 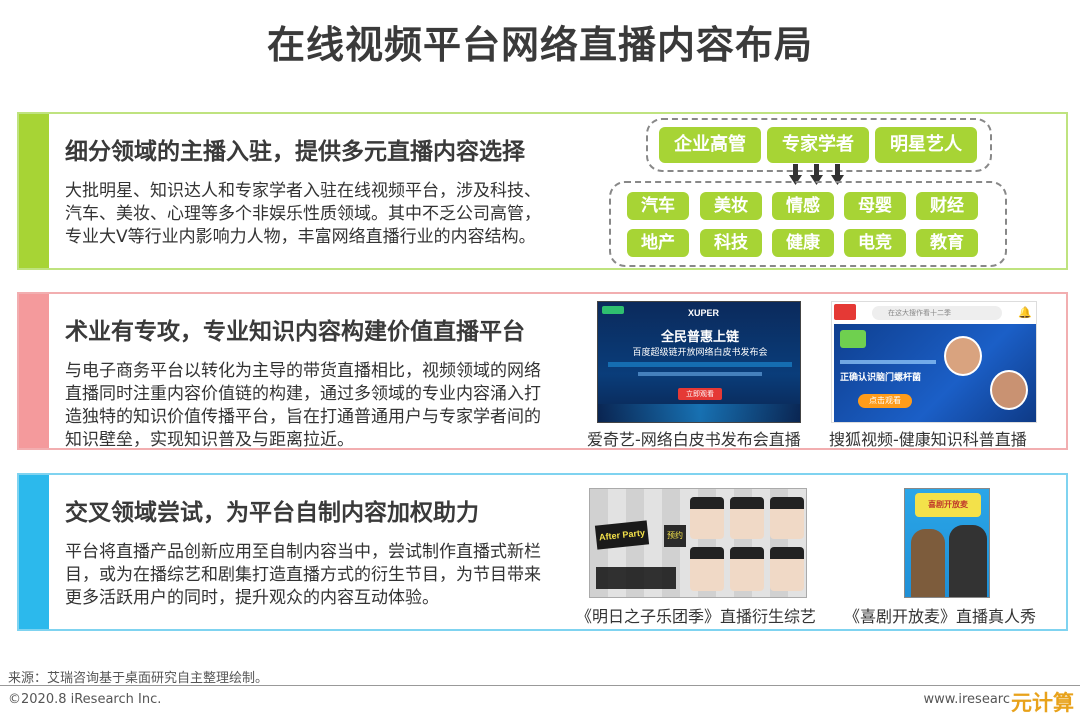 What do you see at coordinates (966, 699) in the screenshot?
I see `site-url: www.iresearc` at bounding box center [966, 699].